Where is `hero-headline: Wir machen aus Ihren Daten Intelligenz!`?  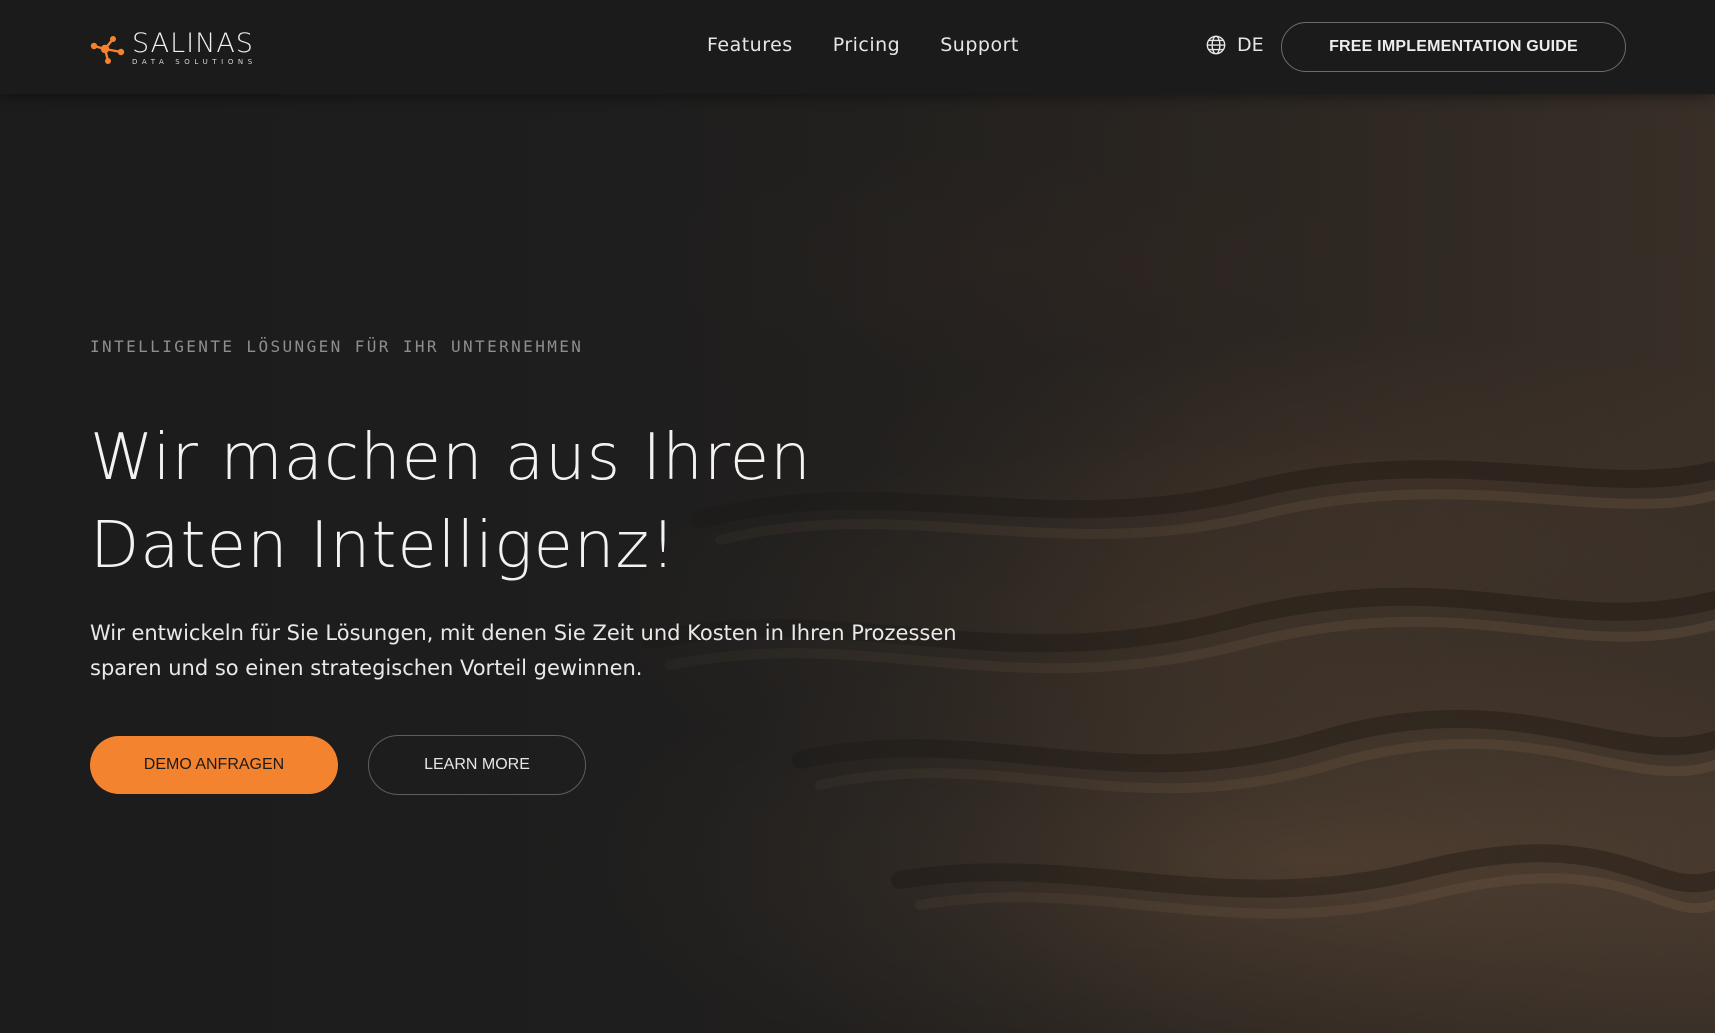 hero-headline: Wir machen aus Ihren Daten Intelligenz! is located at coordinates (590, 502).